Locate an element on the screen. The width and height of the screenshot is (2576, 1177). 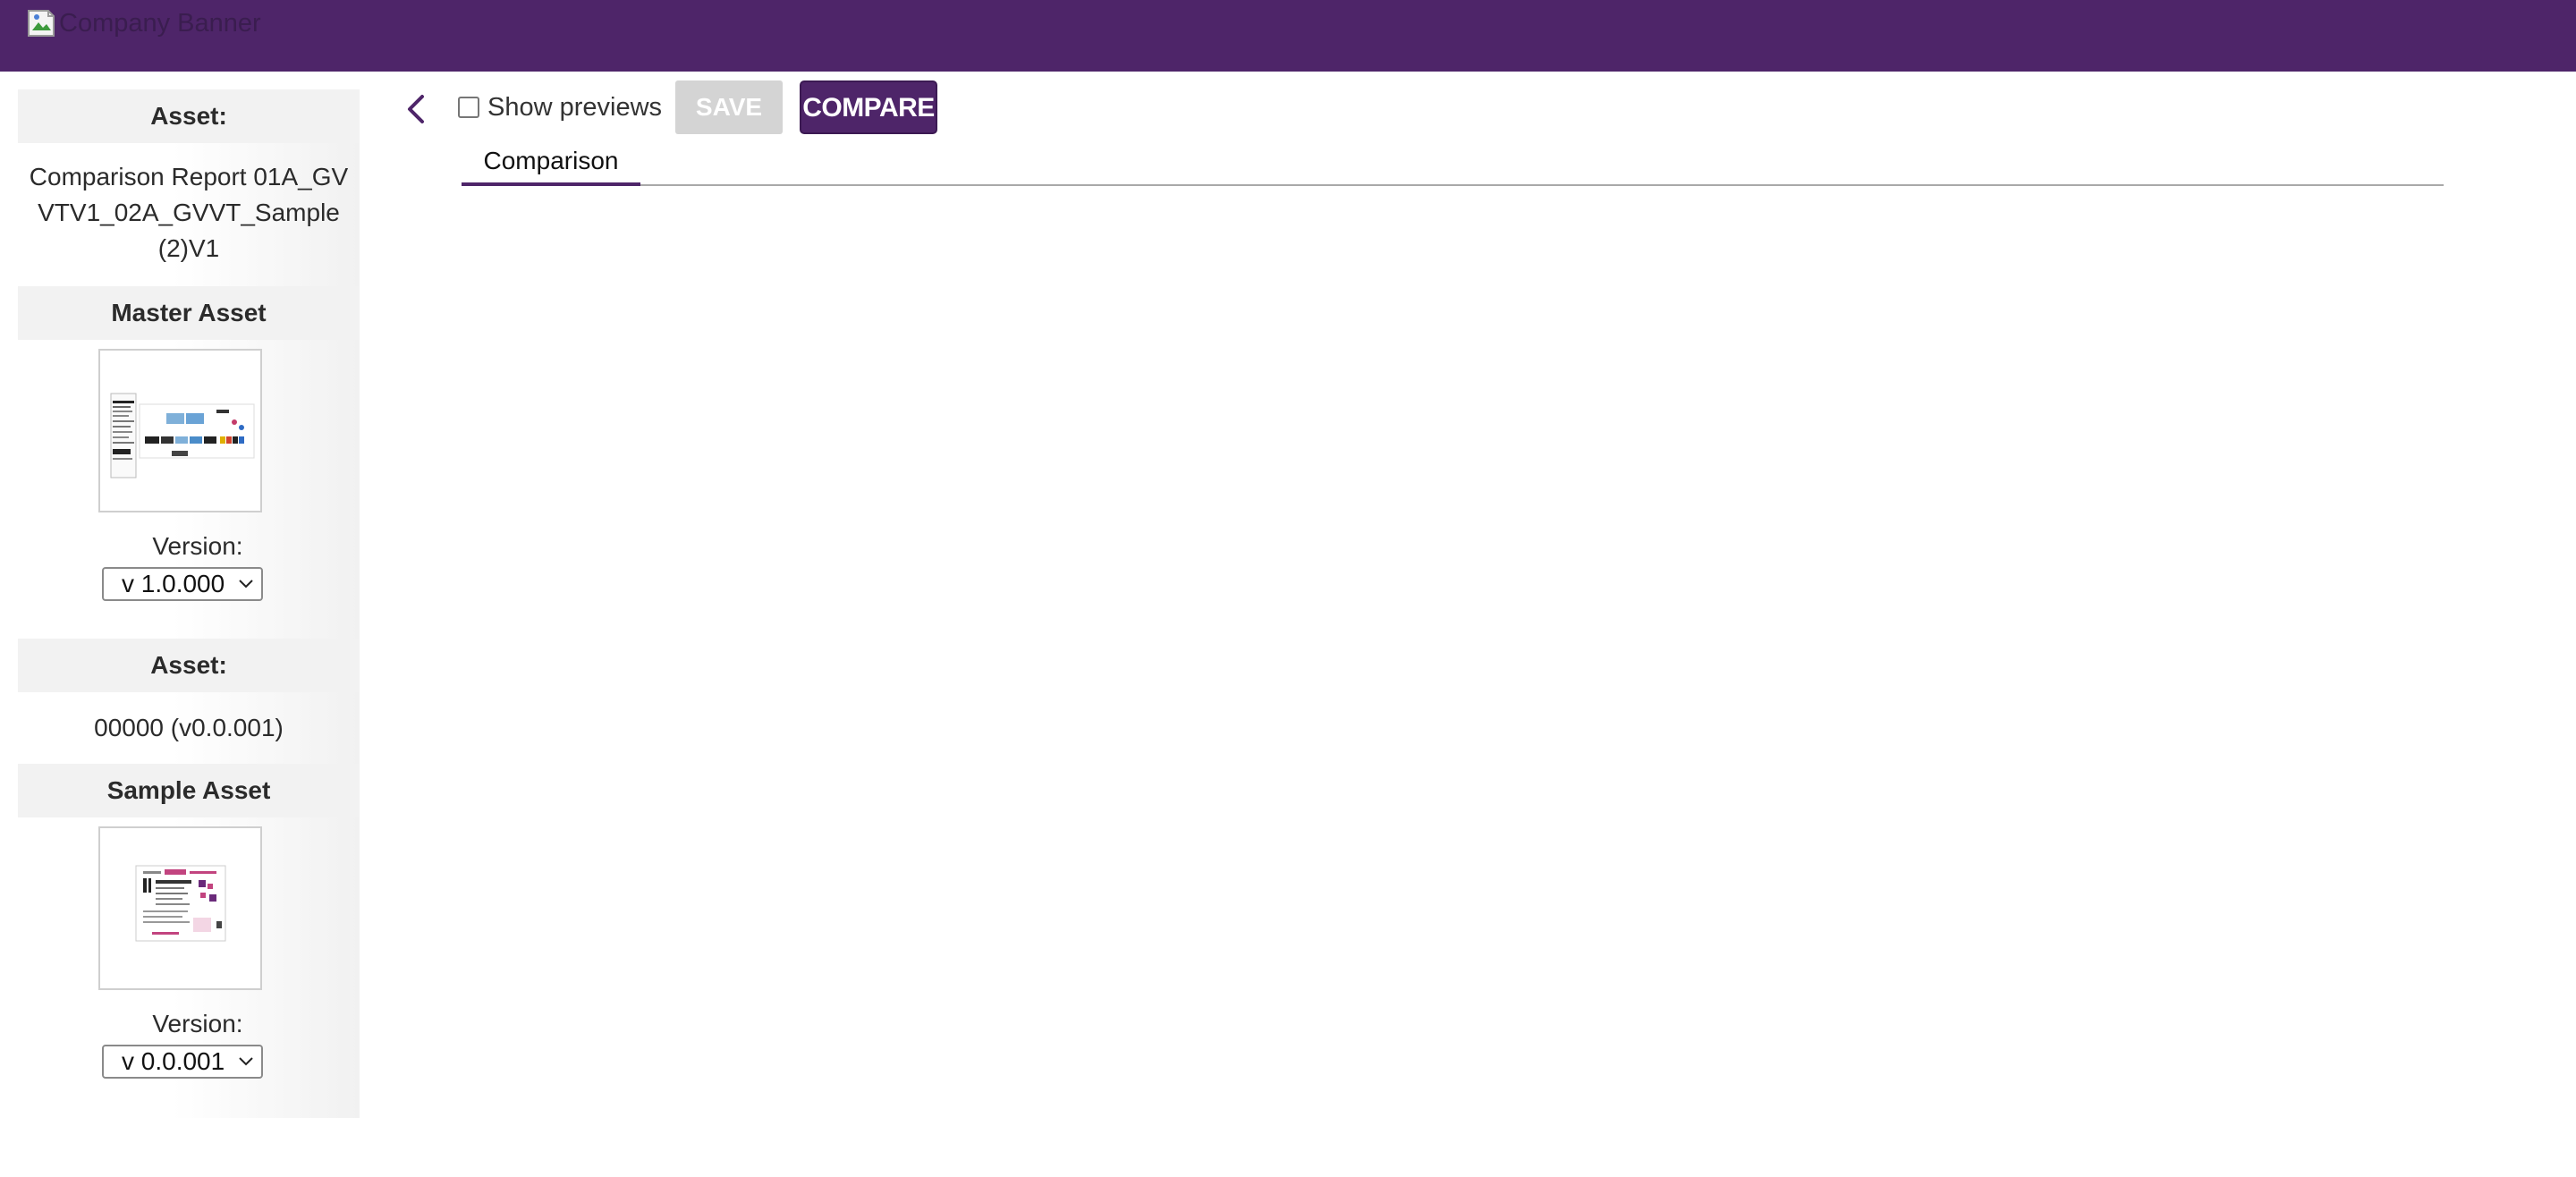
company-banner-image: Company Banner is located at coordinates (144, 23).